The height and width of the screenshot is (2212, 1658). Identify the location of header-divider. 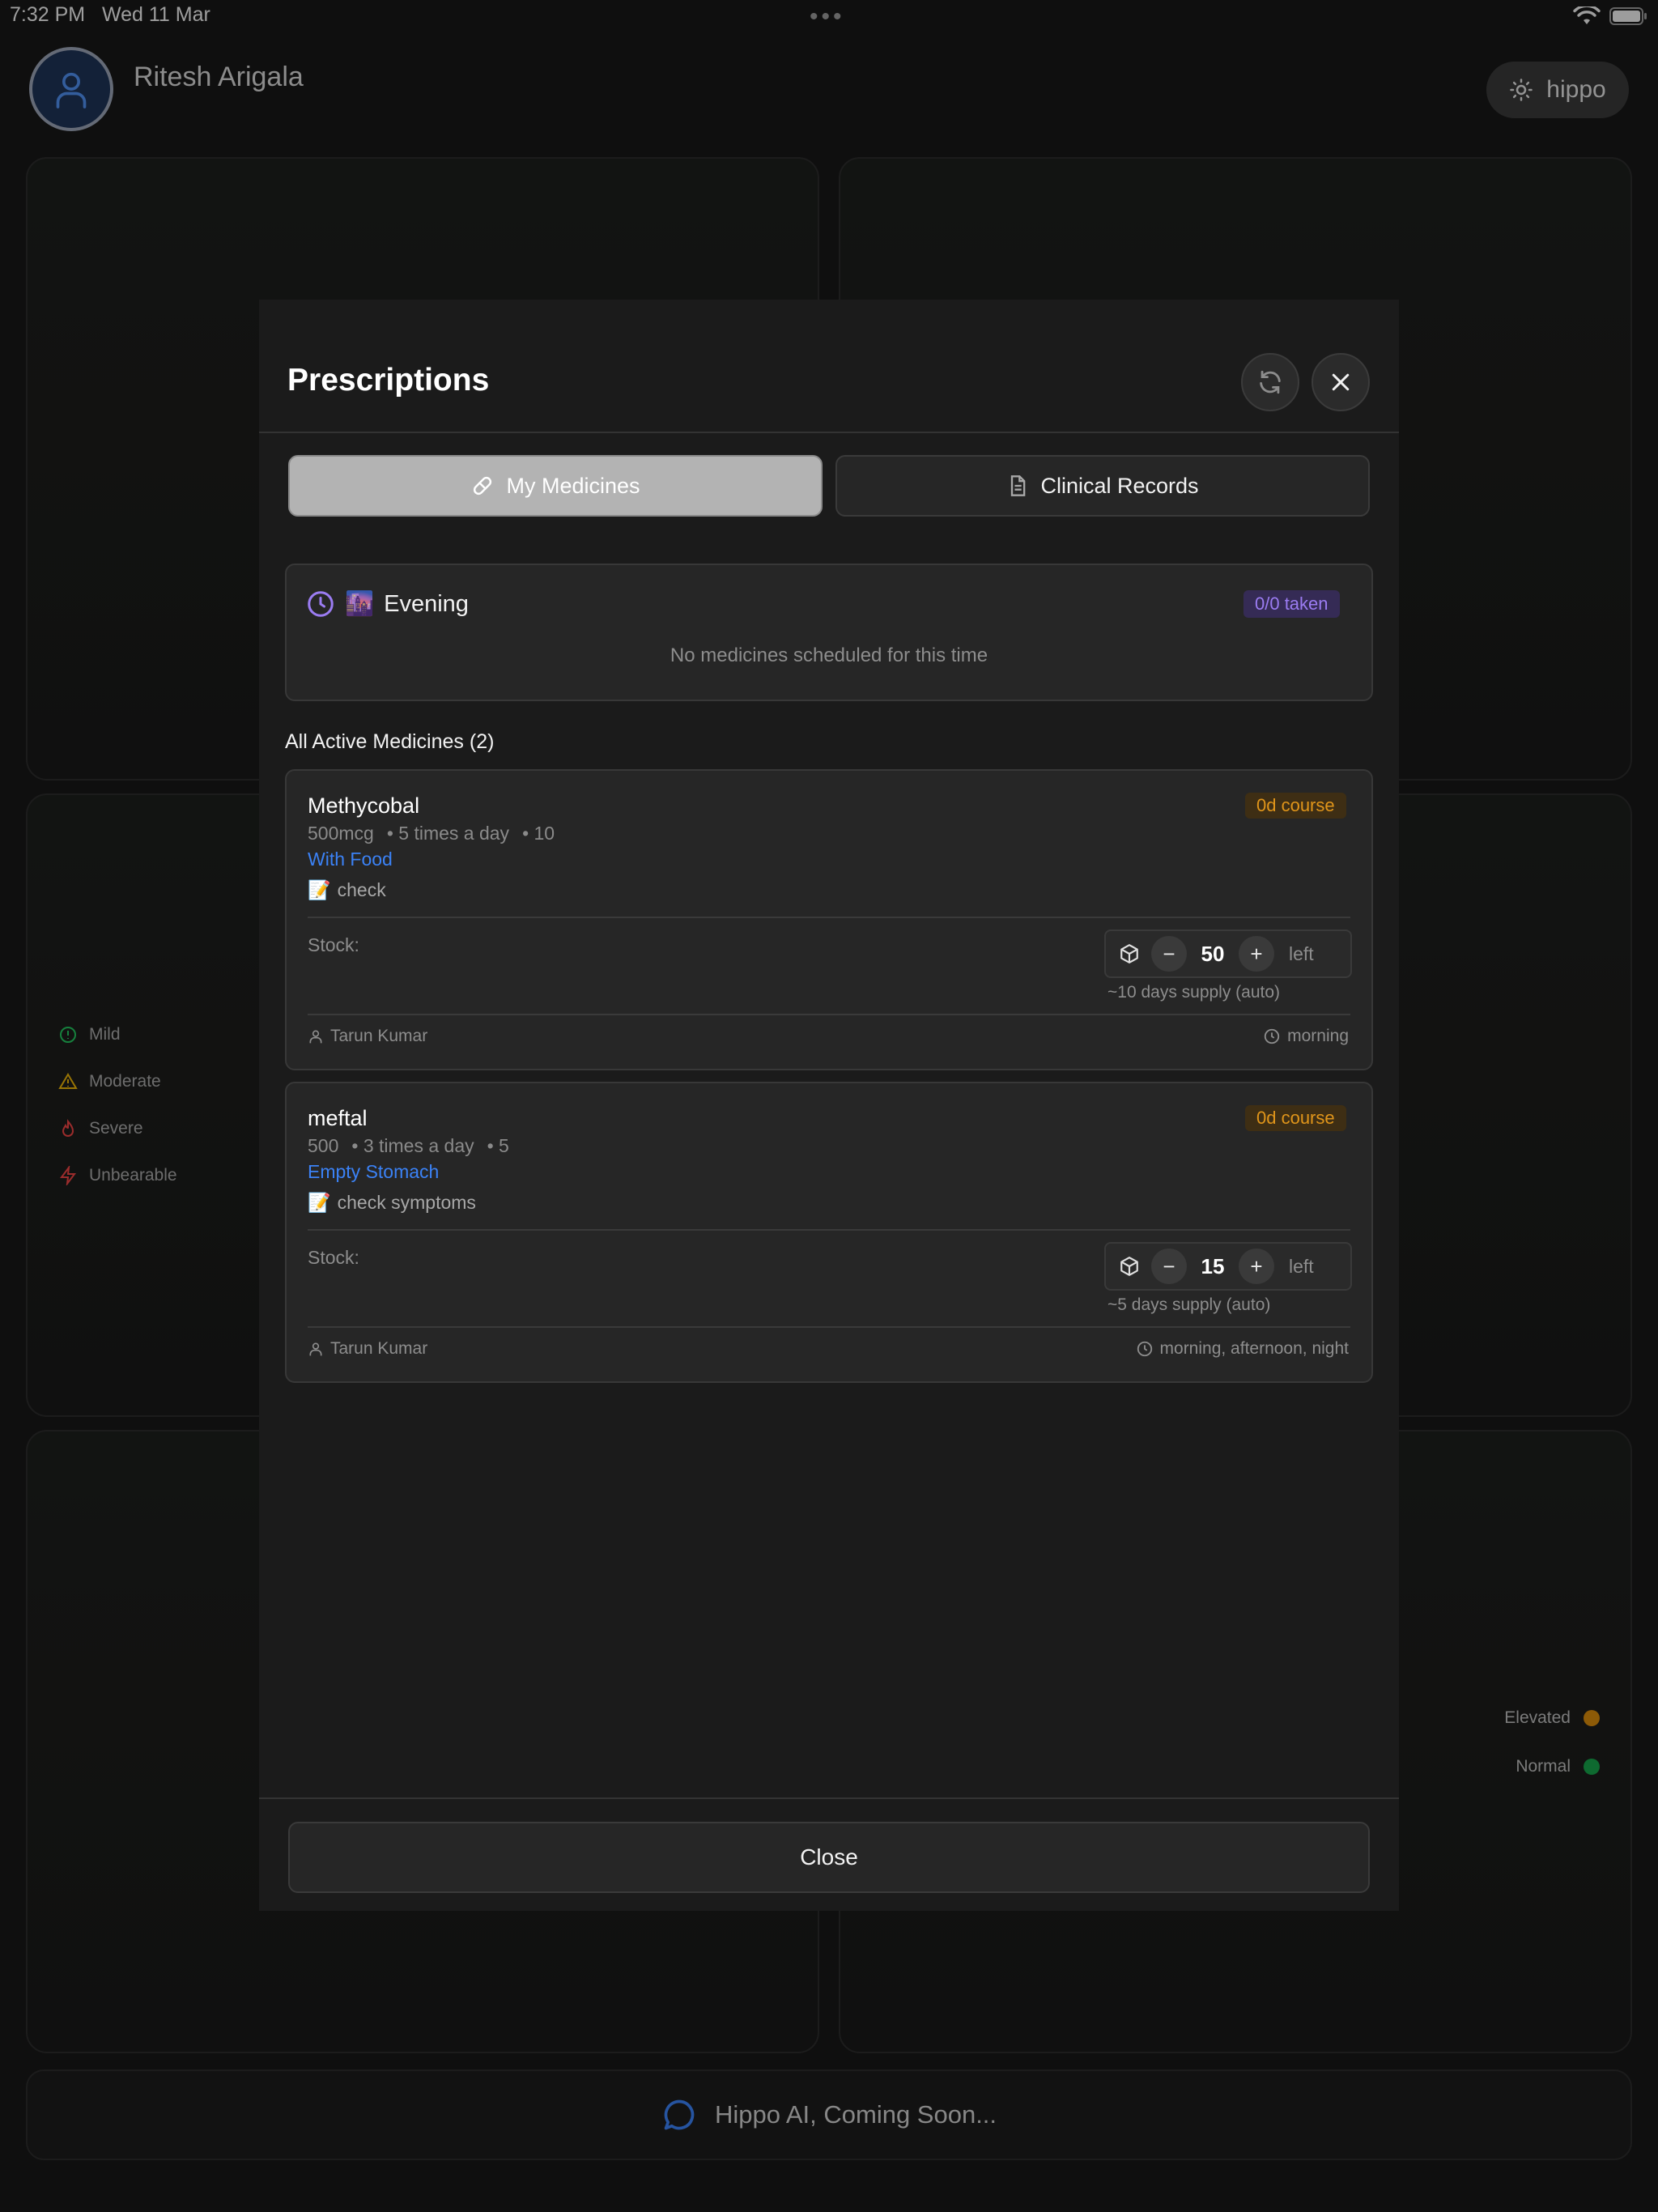
(829, 433).